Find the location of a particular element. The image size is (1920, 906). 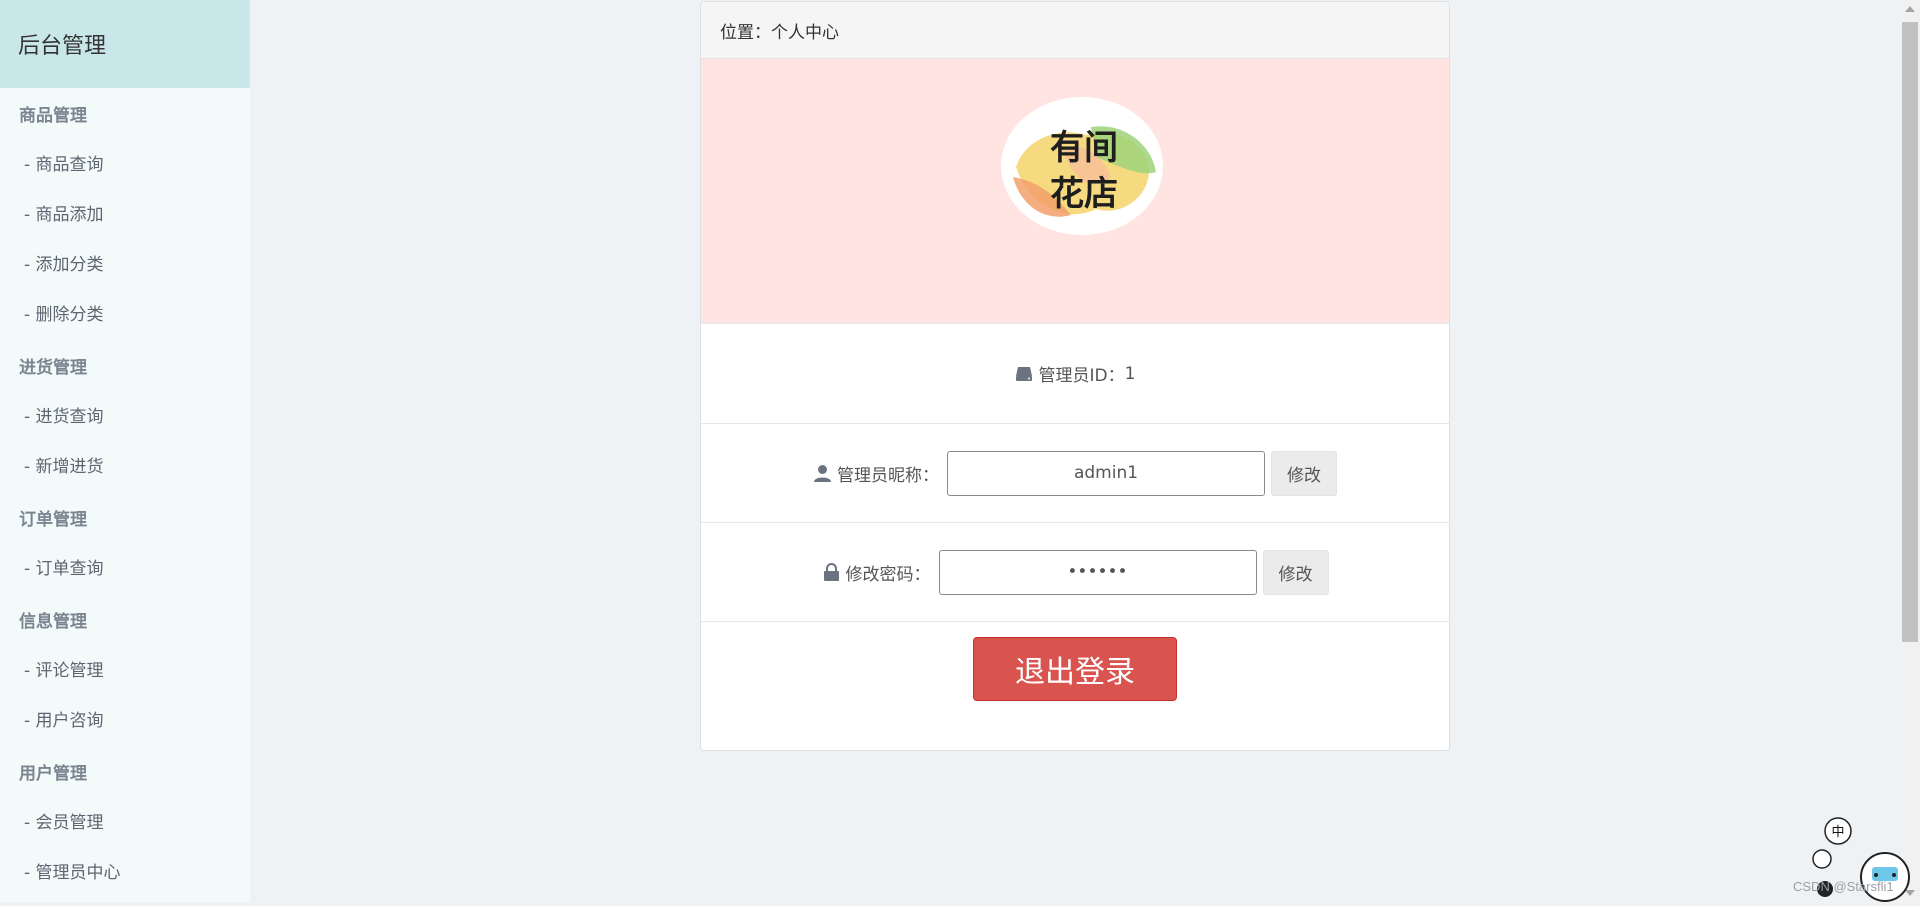

nav-group-users: 用户管理 is located at coordinates (125, 772).